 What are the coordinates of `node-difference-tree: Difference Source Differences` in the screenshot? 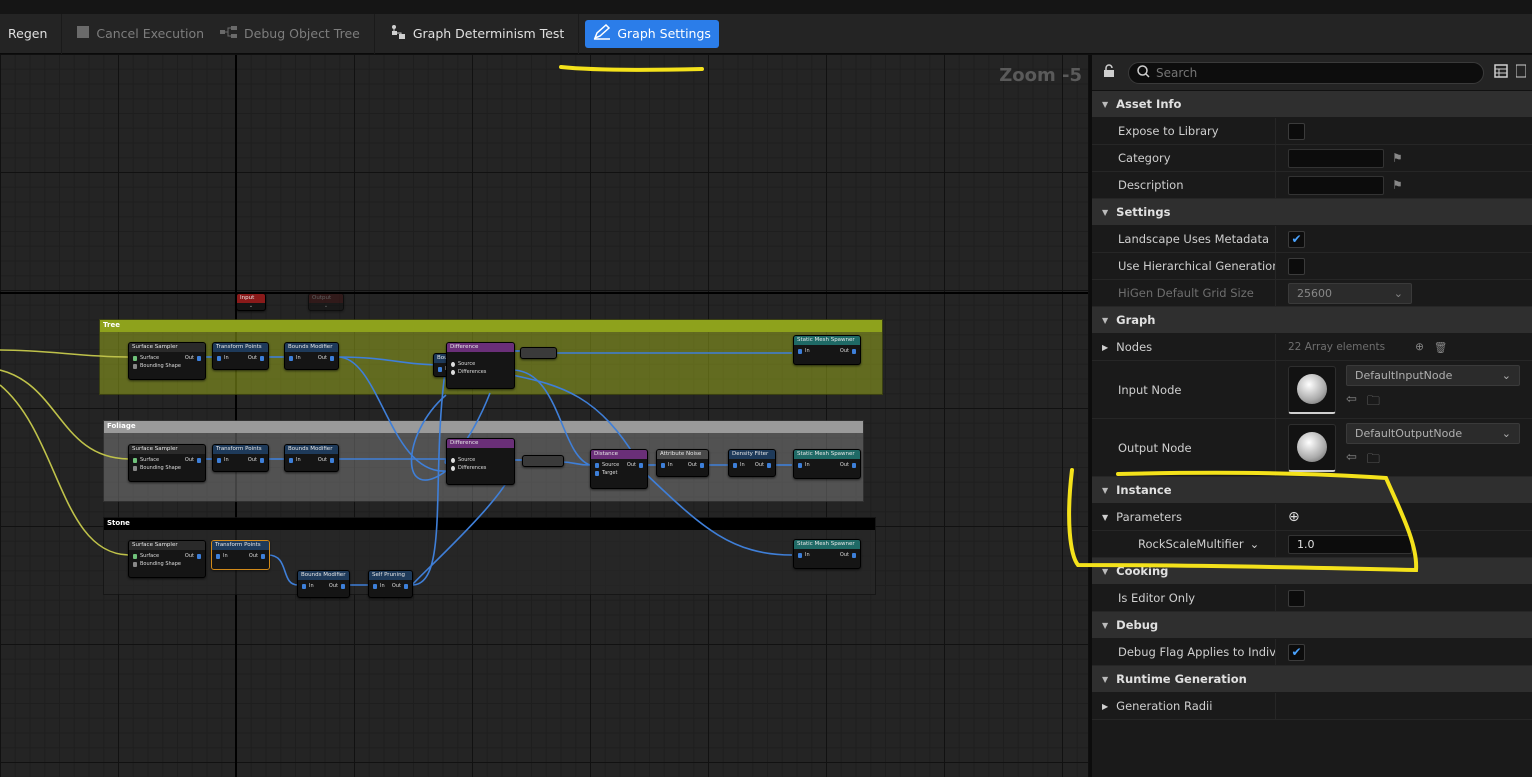 It's located at (480, 365).